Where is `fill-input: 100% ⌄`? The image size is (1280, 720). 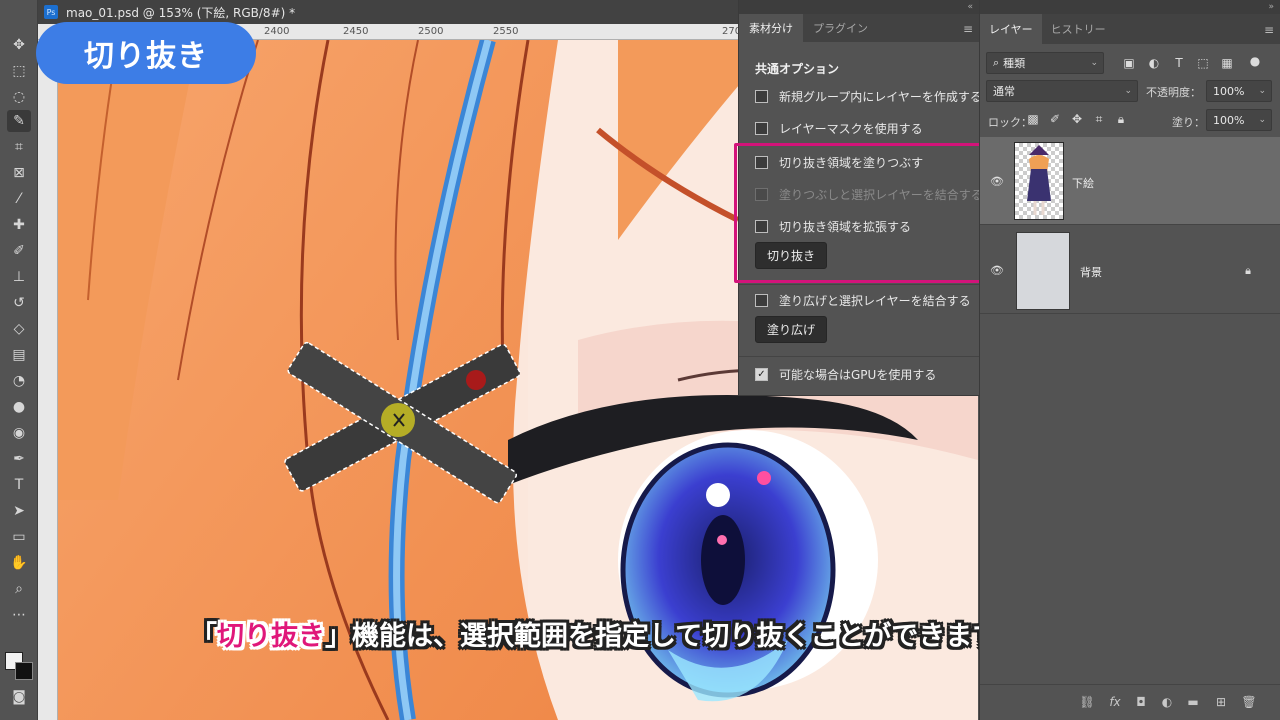 fill-input: 100% ⌄ is located at coordinates (1239, 120).